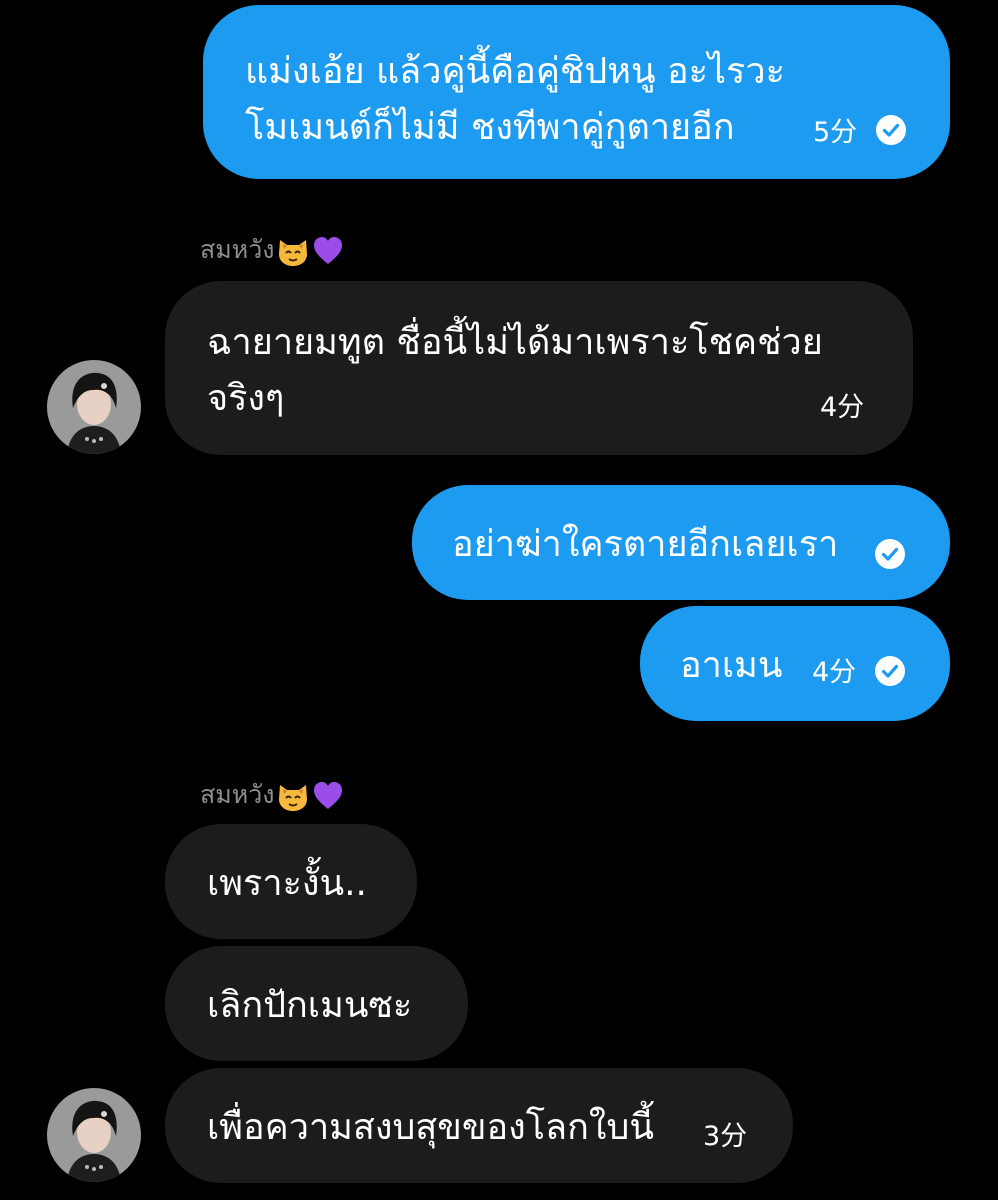 This screenshot has height=1200, width=998. Describe the element at coordinates (246, 398) in the screenshot. I see `message-text-line: จริงๆ` at that location.